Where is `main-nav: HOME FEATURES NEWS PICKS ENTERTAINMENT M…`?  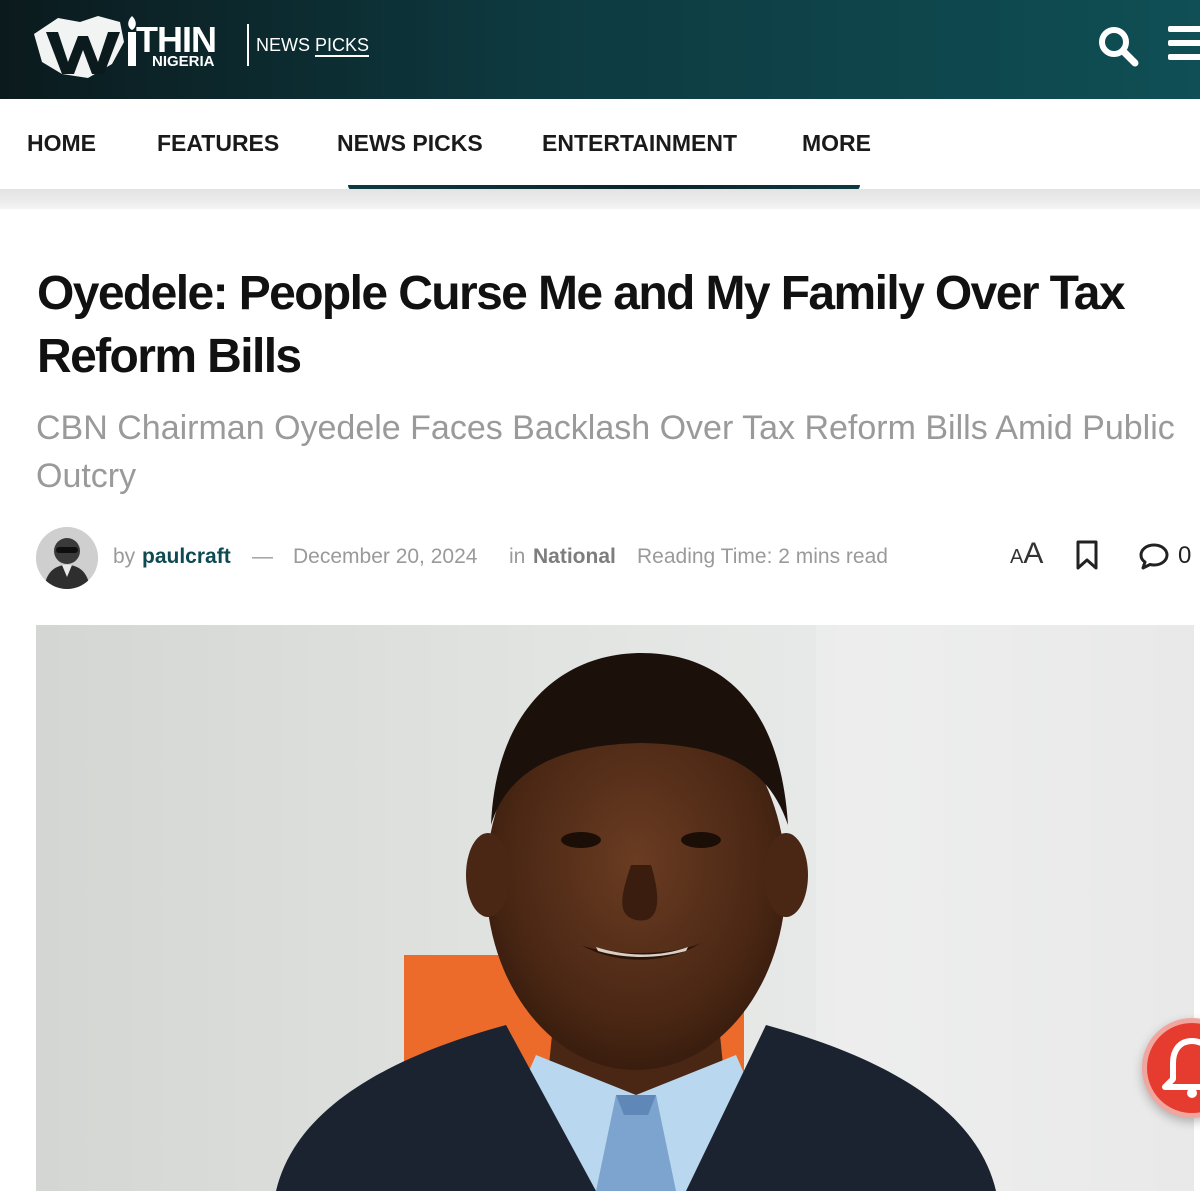
main-nav: HOME FEATURES NEWS PICKS ENTERTAINMENT M… is located at coordinates (600, 145).